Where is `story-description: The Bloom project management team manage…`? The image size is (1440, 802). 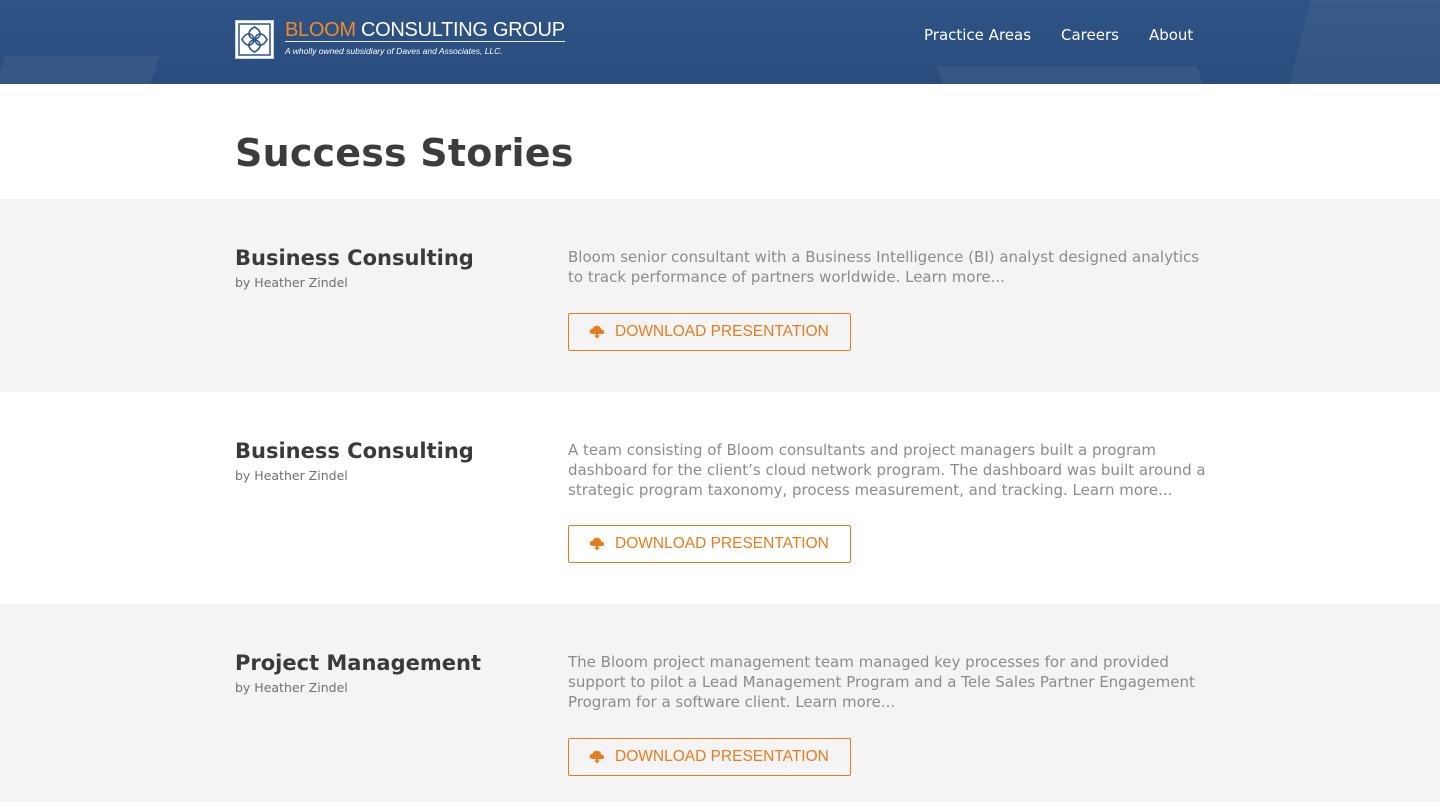
story-description: The Bloom project management team manage… is located at coordinates (881, 682).